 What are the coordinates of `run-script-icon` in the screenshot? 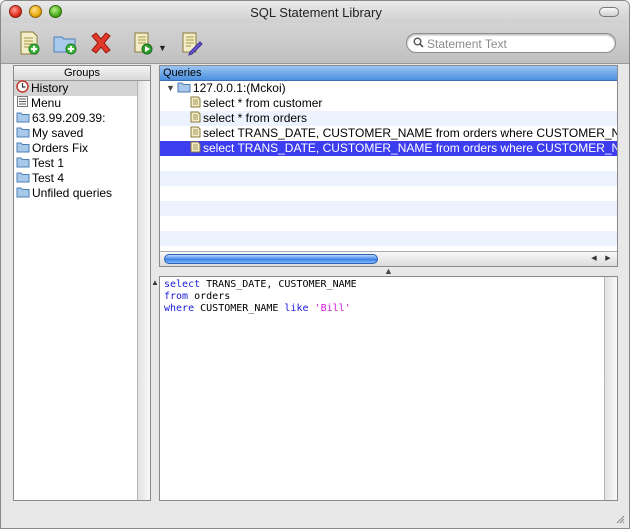 It's located at (143, 43).